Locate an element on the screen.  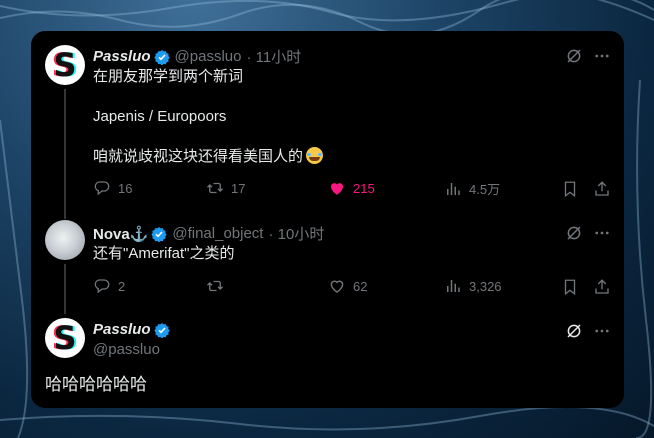
tweet-actions: 2 62 3,326 is located at coordinates (353, 287).